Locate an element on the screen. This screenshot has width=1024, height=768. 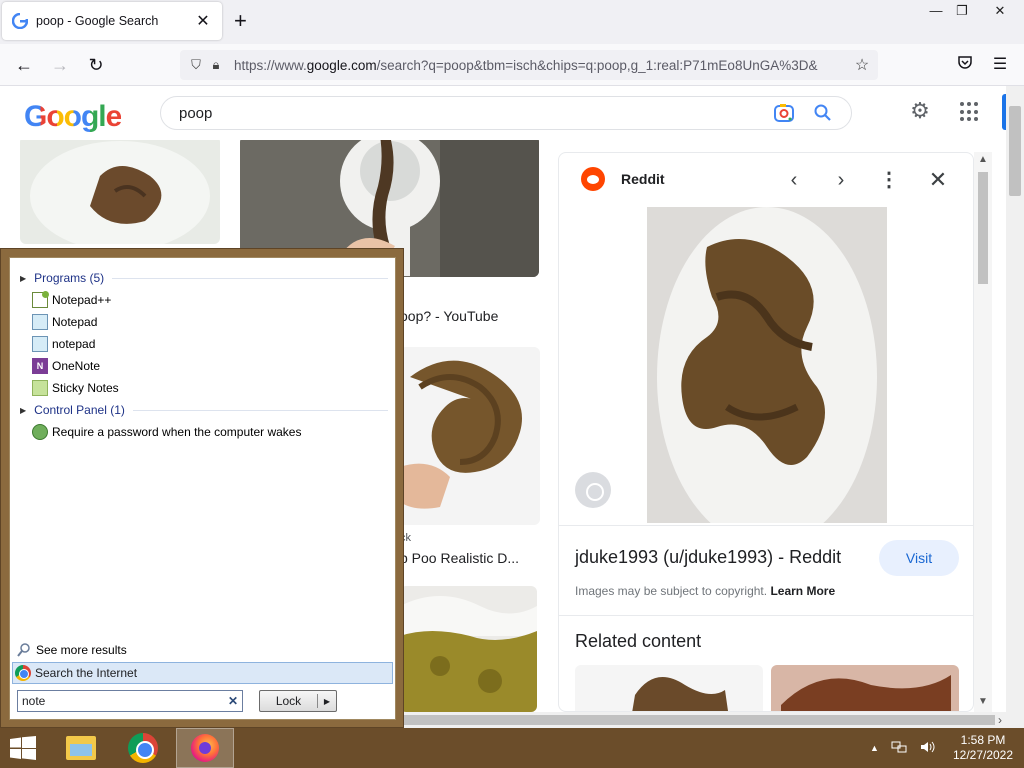
windows-start-icon is located at coordinates (23, 748).